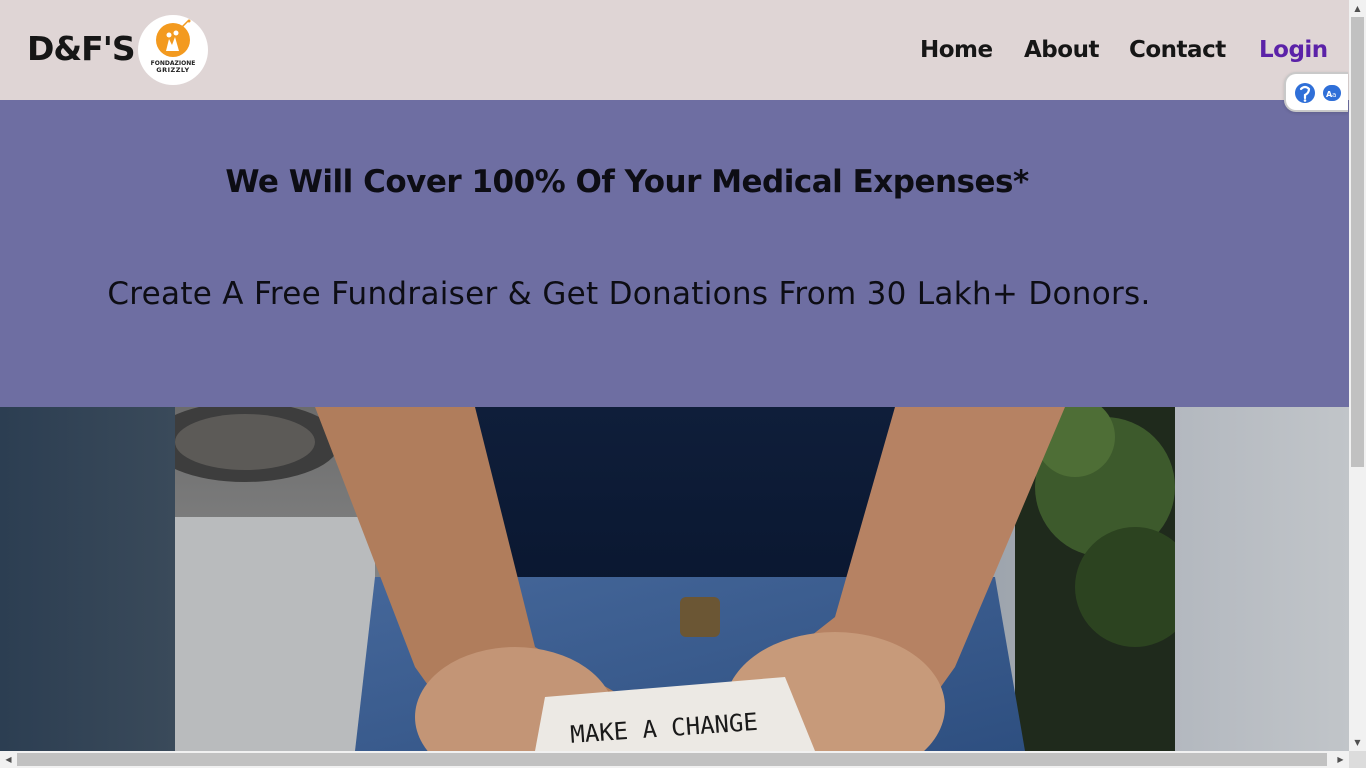  Describe the element at coordinates (1305, 93) in the screenshot. I see `accessibility-icon` at that location.